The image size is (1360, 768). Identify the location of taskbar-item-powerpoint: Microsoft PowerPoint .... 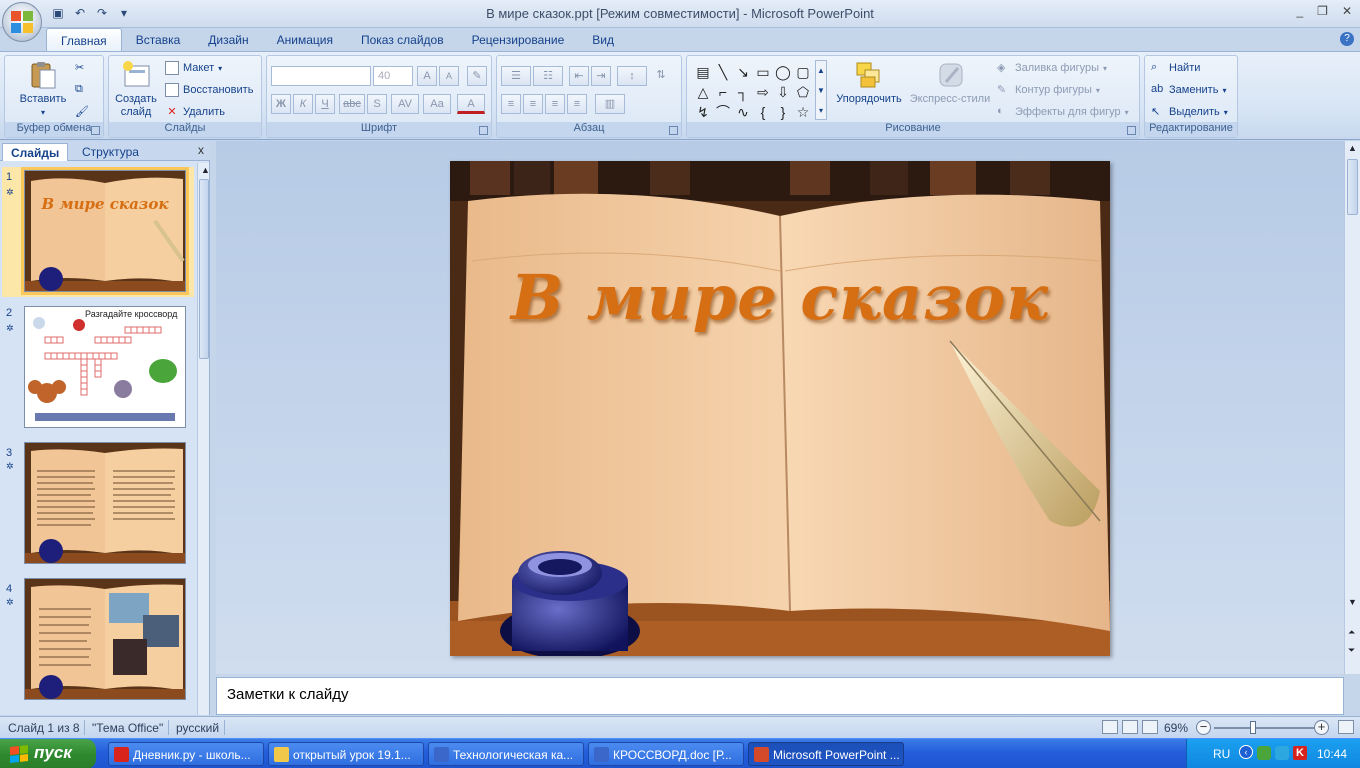
(826, 754).